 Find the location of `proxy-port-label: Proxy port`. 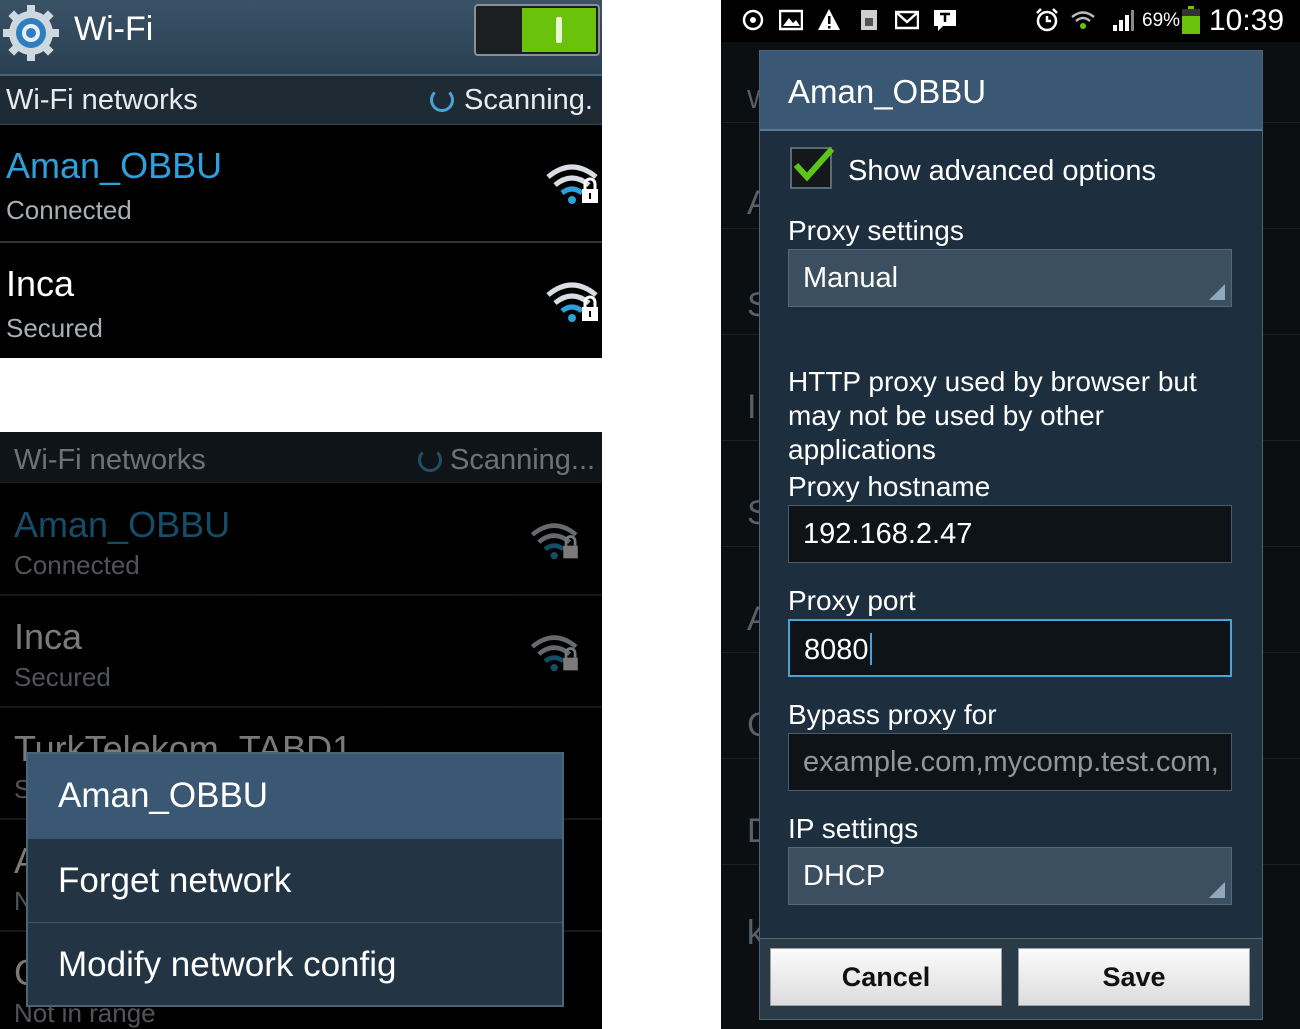

proxy-port-label: Proxy port is located at coordinates (852, 600).